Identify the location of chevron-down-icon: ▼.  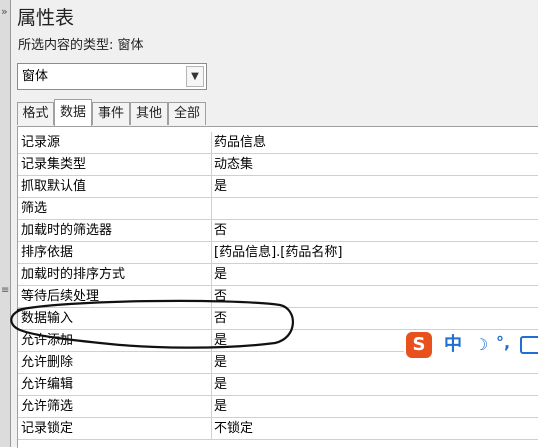
(195, 76).